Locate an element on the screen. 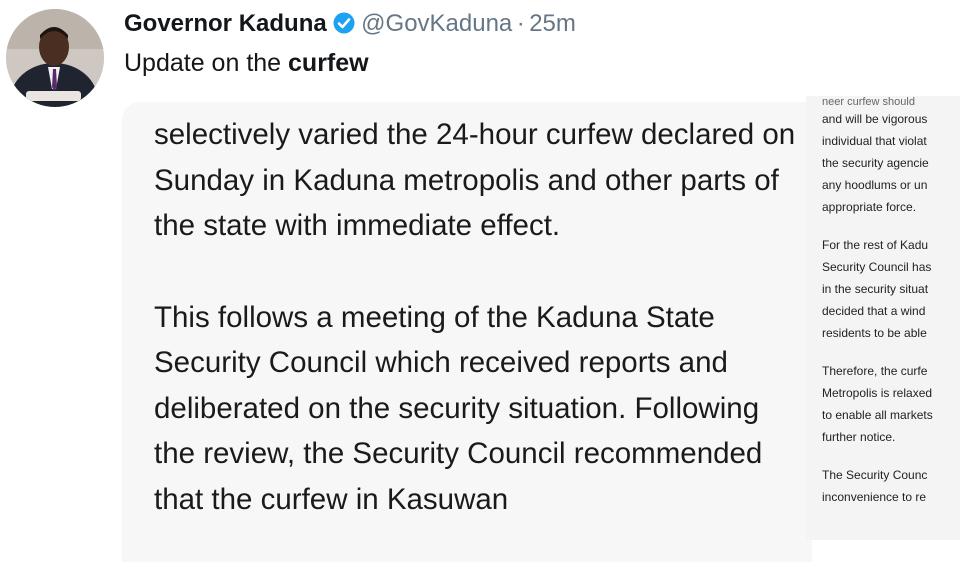 This screenshot has width=960, height=568. side-text-line: neer curfew should is located at coordinates (868, 102).